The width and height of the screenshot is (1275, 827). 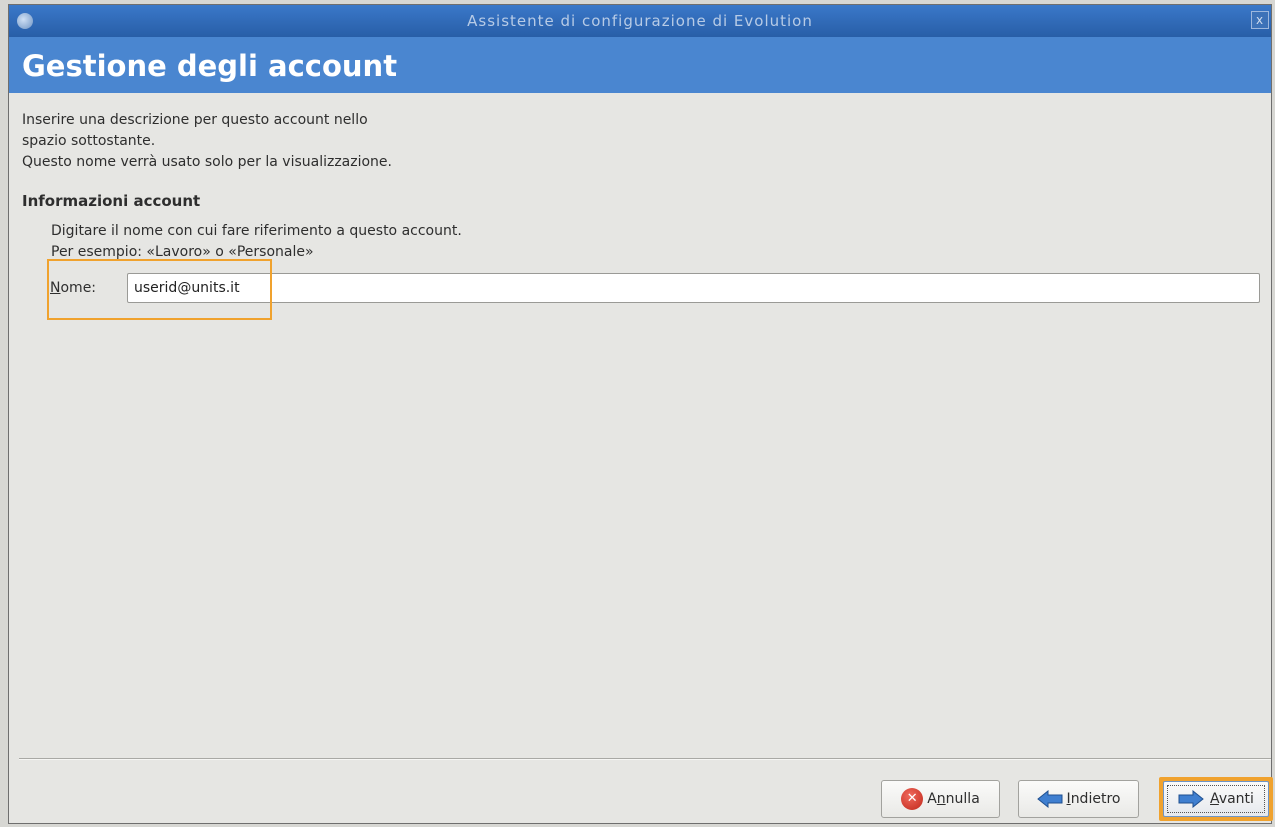 What do you see at coordinates (55, 288) in the screenshot?
I see `name-label-mnemonic: N` at bounding box center [55, 288].